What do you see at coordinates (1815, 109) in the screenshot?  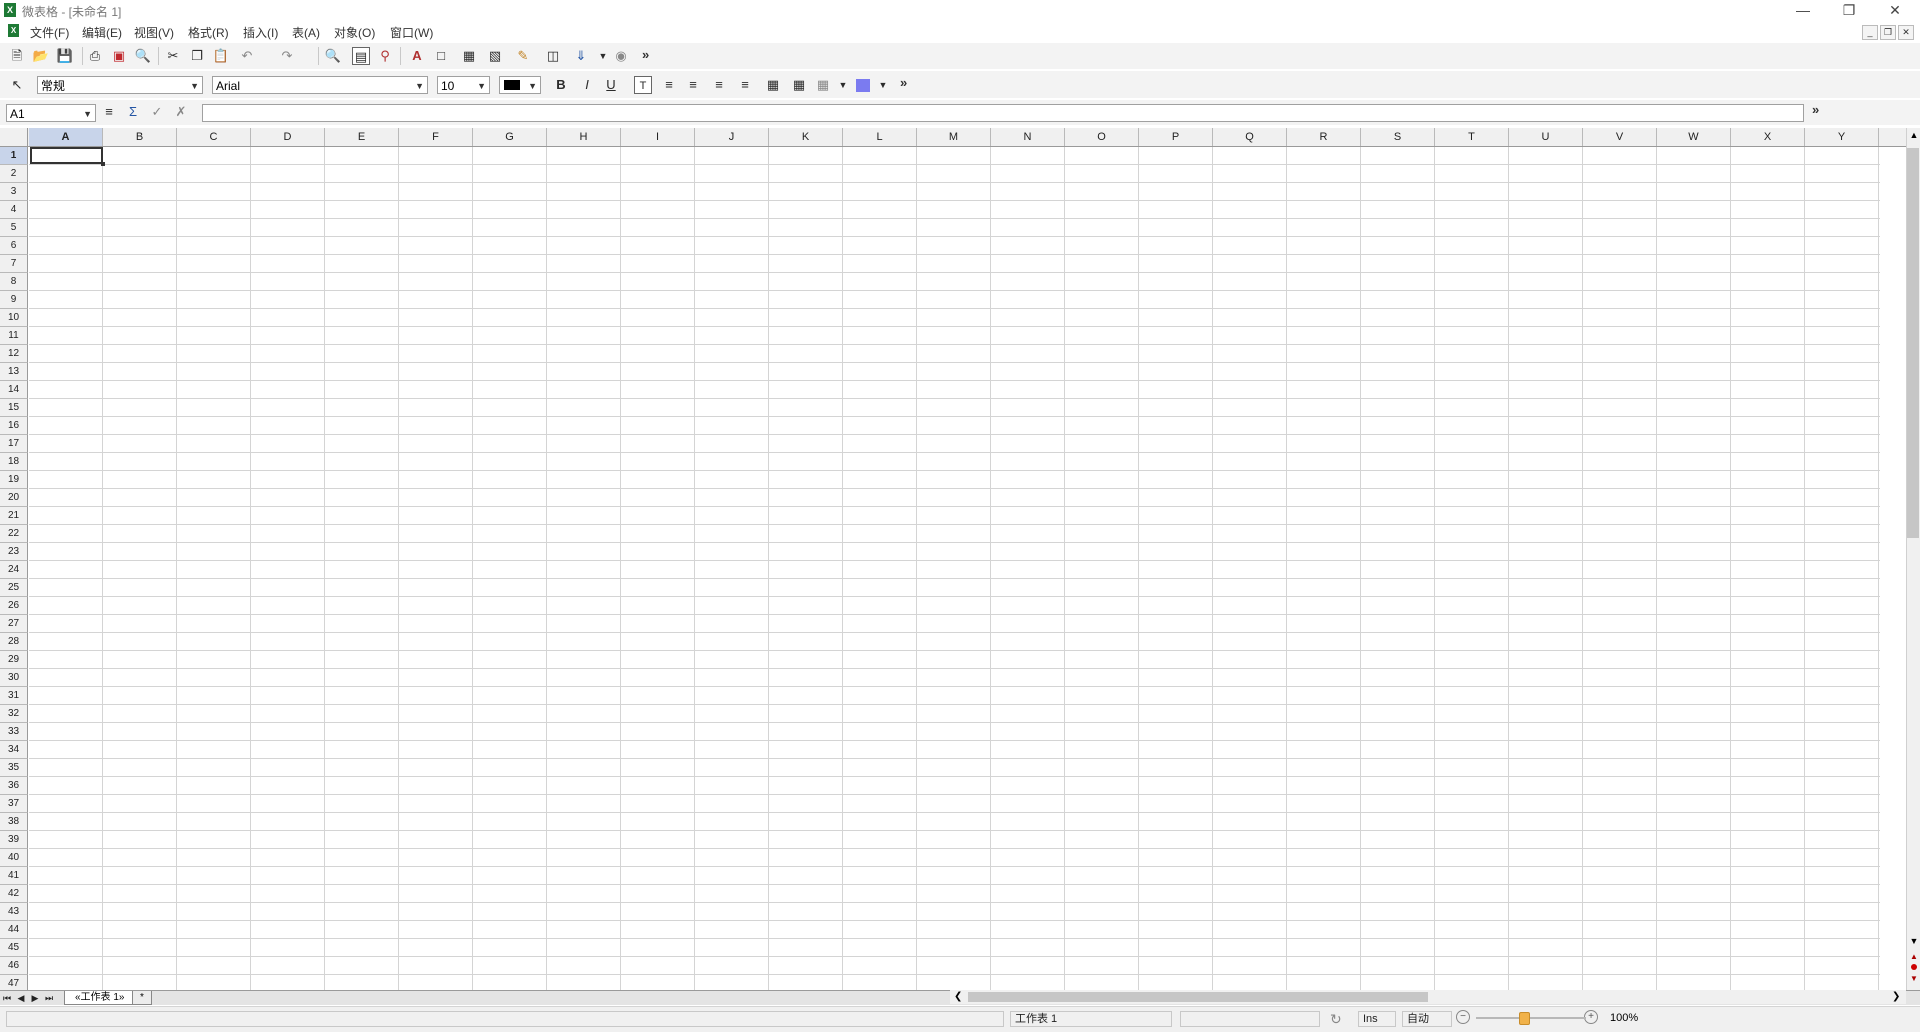 I see `formula-overflow-button: »` at bounding box center [1815, 109].